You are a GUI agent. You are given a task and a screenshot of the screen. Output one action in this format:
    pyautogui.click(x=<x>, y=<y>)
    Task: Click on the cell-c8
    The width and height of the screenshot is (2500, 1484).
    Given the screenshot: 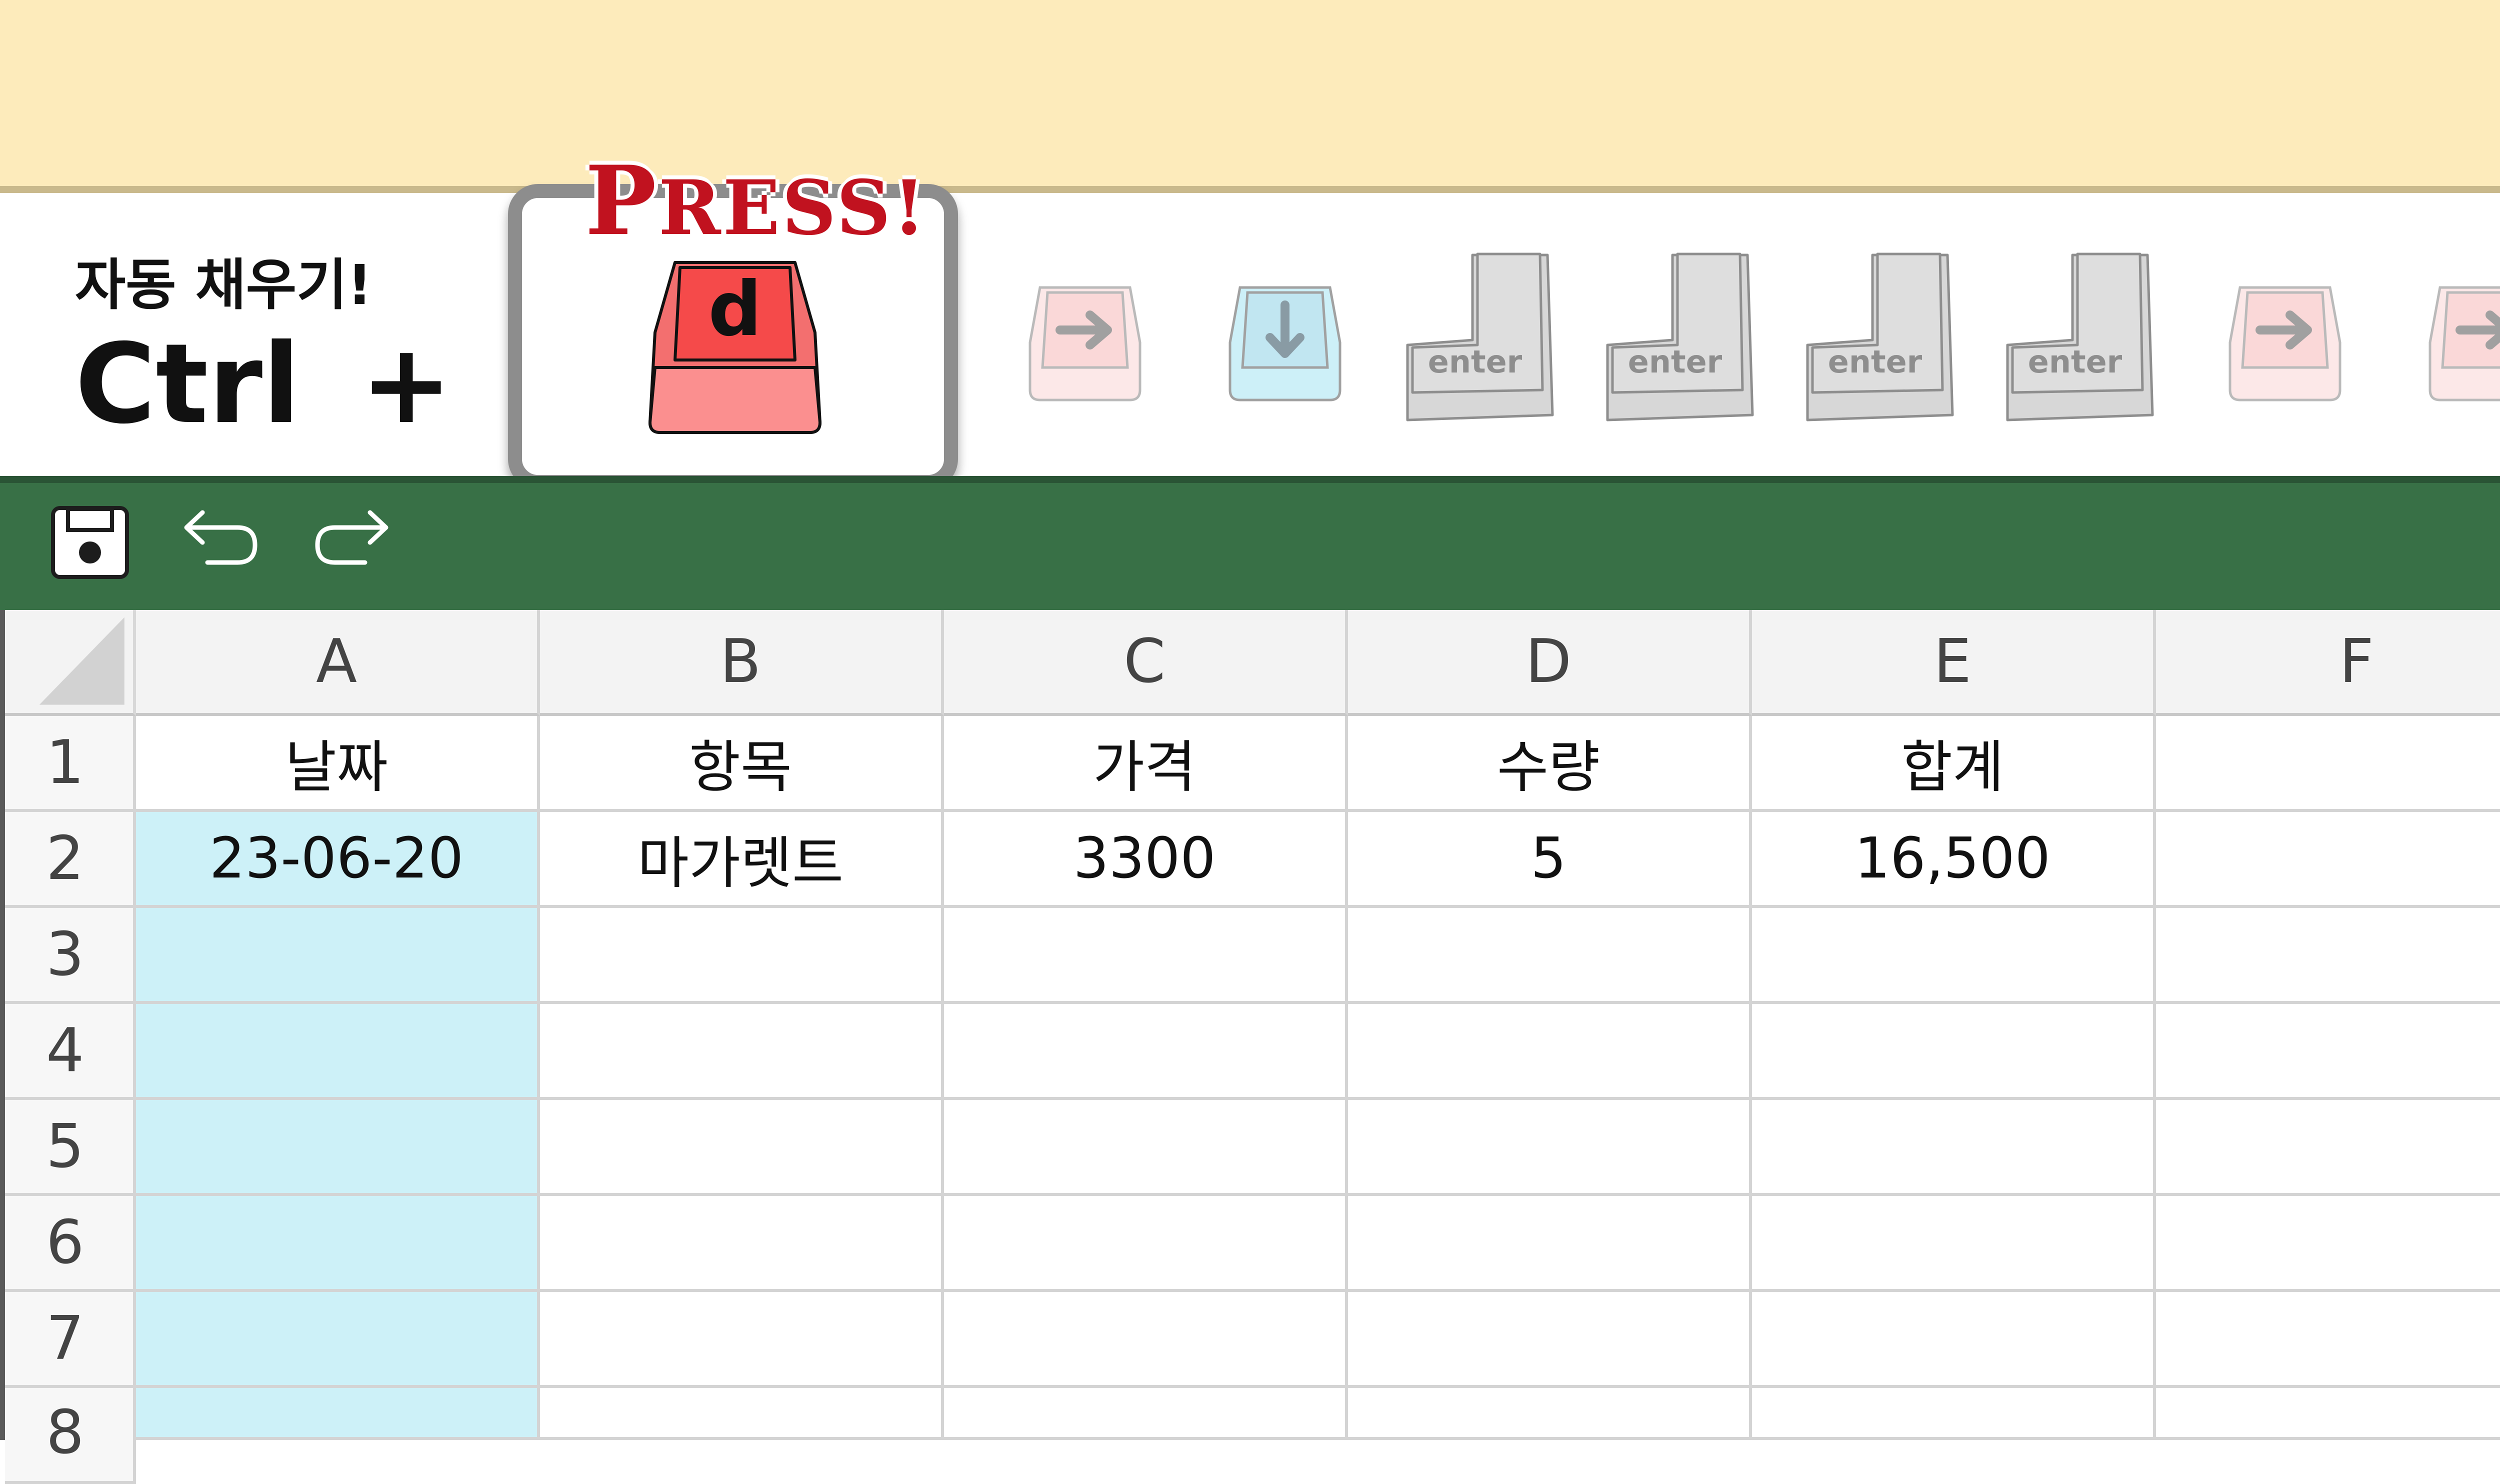 What is the action you would take?
    pyautogui.click(x=1146, y=1414)
    